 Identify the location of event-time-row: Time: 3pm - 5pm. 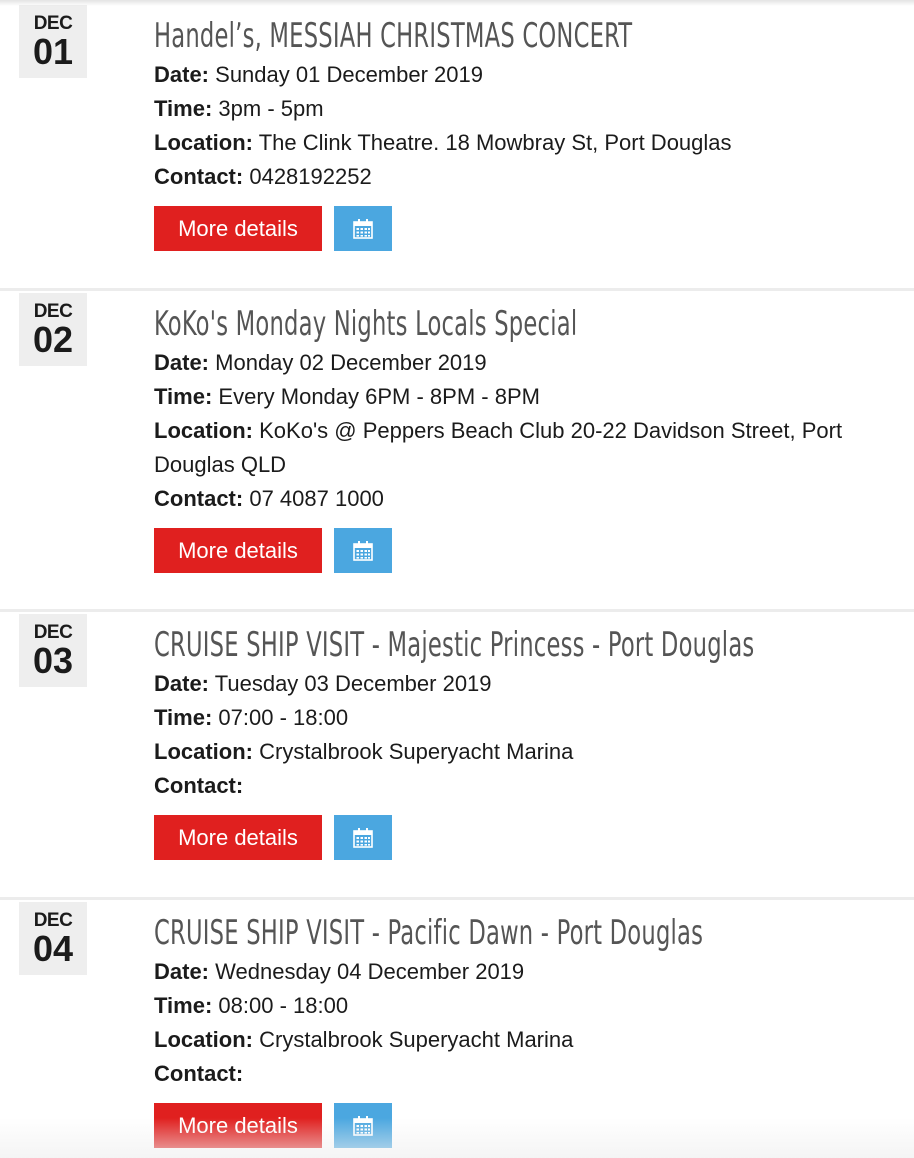
(519, 109).